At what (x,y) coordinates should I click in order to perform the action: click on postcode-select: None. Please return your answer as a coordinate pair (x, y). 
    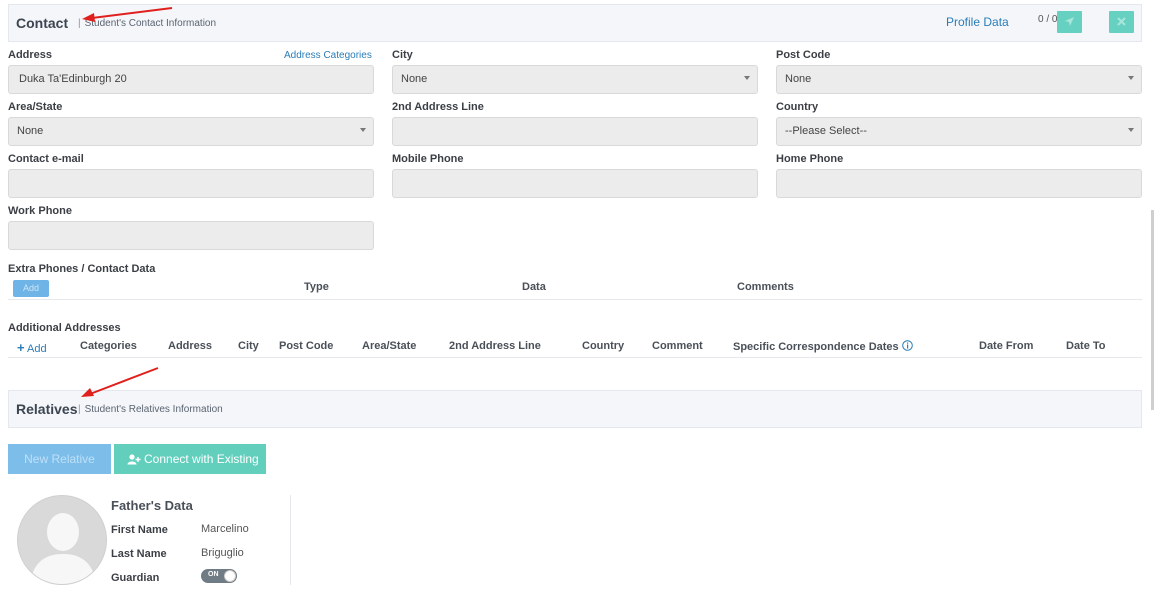
    Looking at the image, I should click on (959, 79).